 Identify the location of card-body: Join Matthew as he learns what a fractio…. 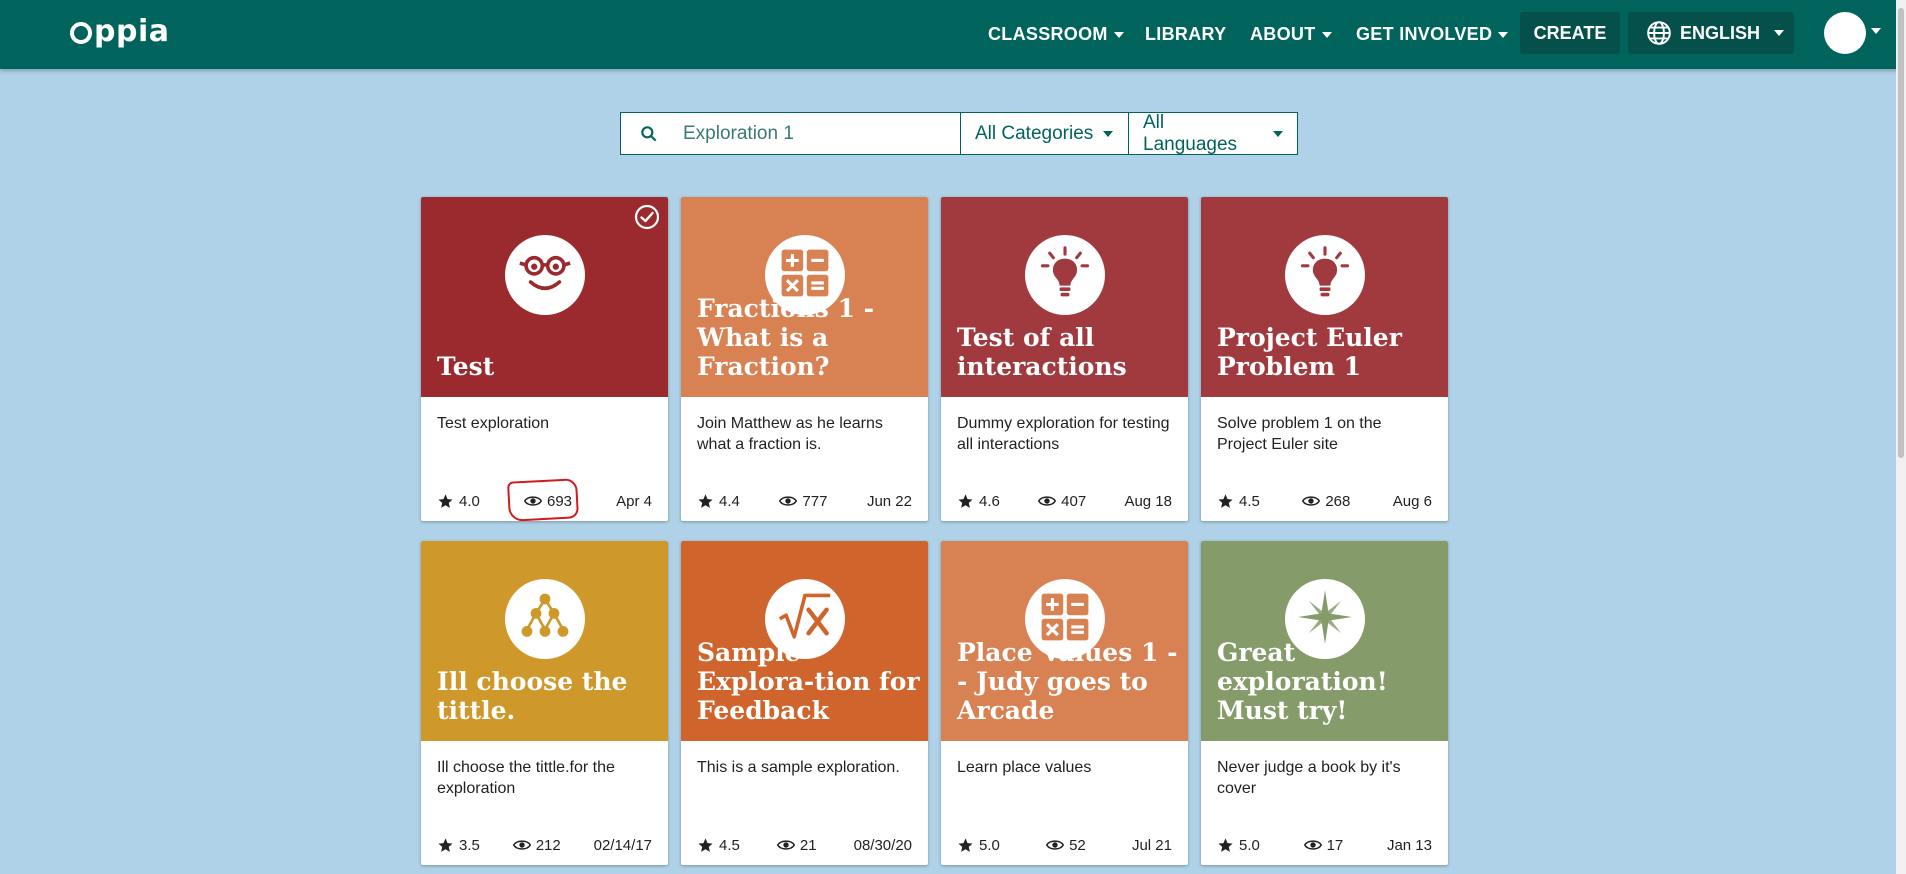
(804, 459).